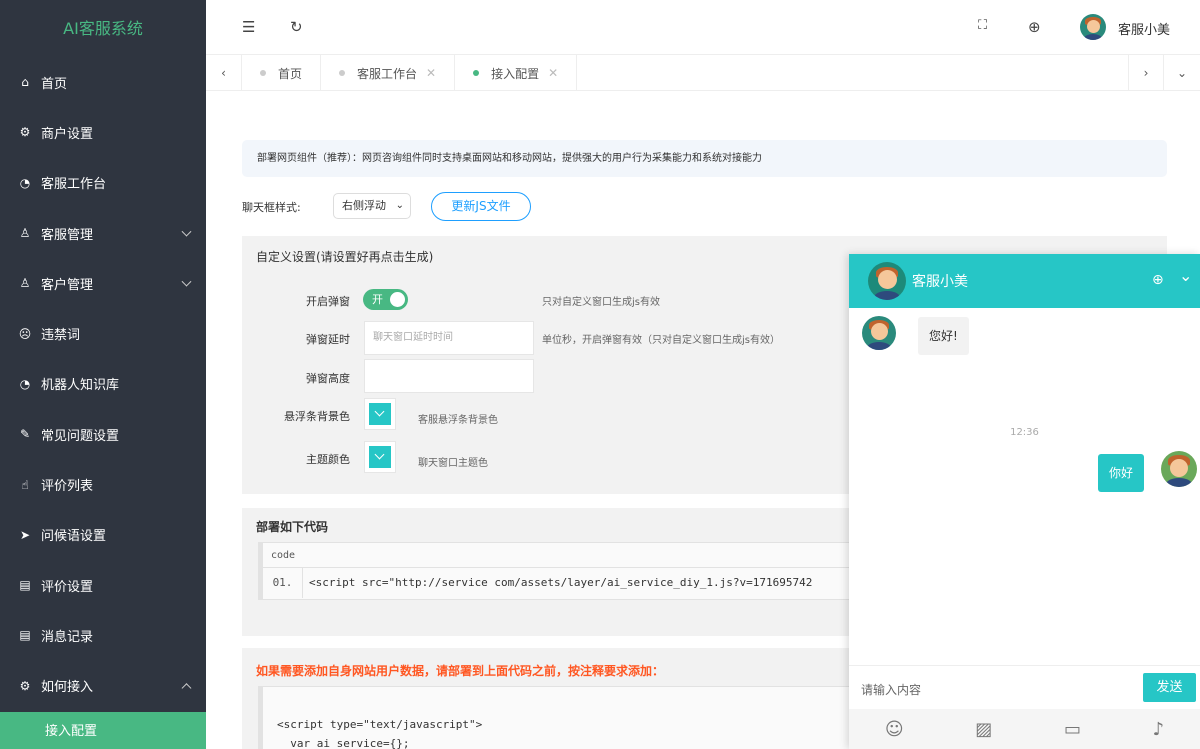 This screenshot has height=749, width=1200. What do you see at coordinates (703, 27) in the screenshot?
I see `top-bar: ☰ ↻ ⛶ ⊕ 客服小美` at bounding box center [703, 27].